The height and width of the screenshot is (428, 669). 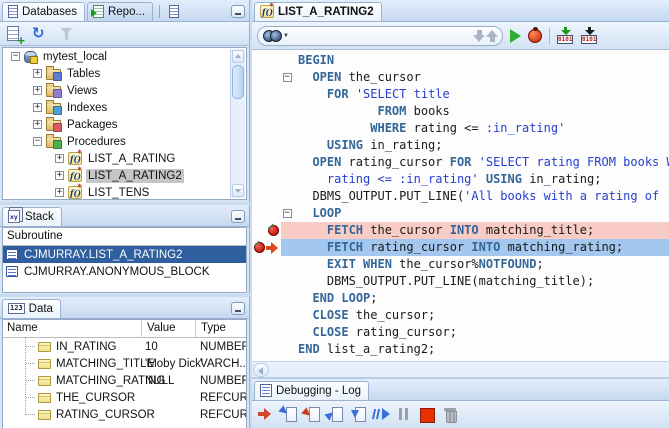 I want to click on code-line-1: BEGIN, so click(x=460, y=60).